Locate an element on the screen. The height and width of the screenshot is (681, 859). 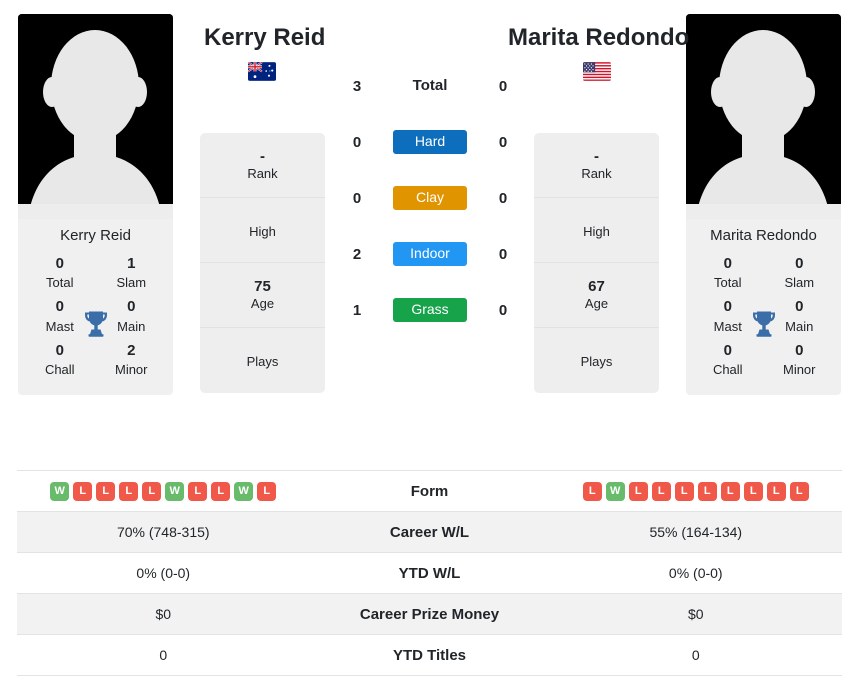
player-card-name-right: Marita Redondo is located at coordinates (763, 235).